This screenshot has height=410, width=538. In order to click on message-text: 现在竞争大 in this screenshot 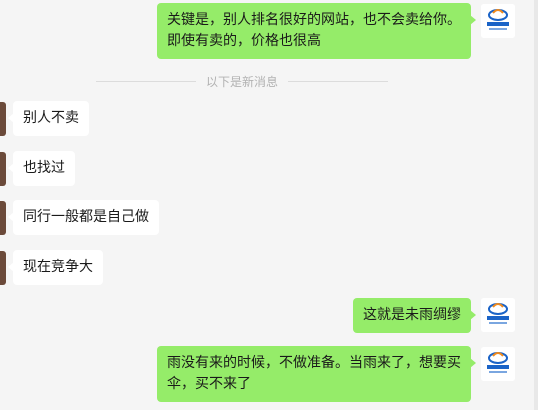, I will do `click(58, 267)`.